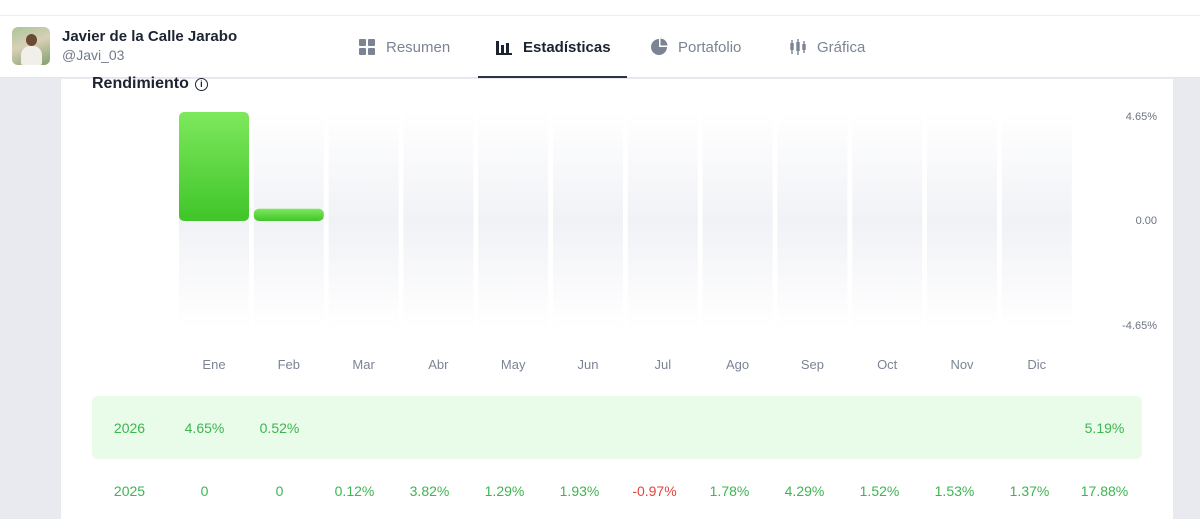 The width and height of the screenshot is (1200, 519). I want to click on month-label: Jun, so click(588, 364).